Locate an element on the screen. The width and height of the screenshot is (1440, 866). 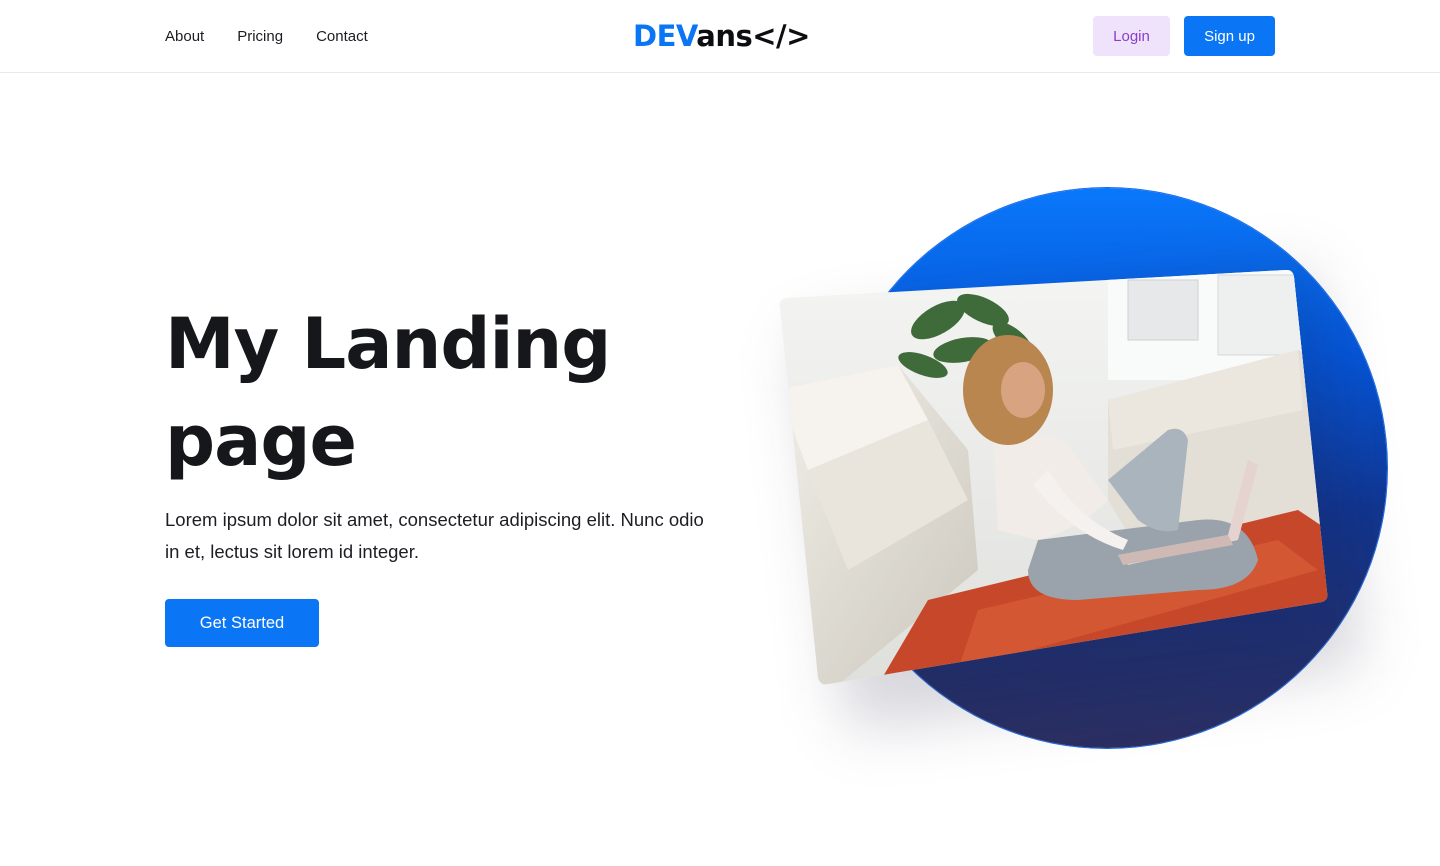
signup-button: Sign up is located at coordinates (1229, 36).